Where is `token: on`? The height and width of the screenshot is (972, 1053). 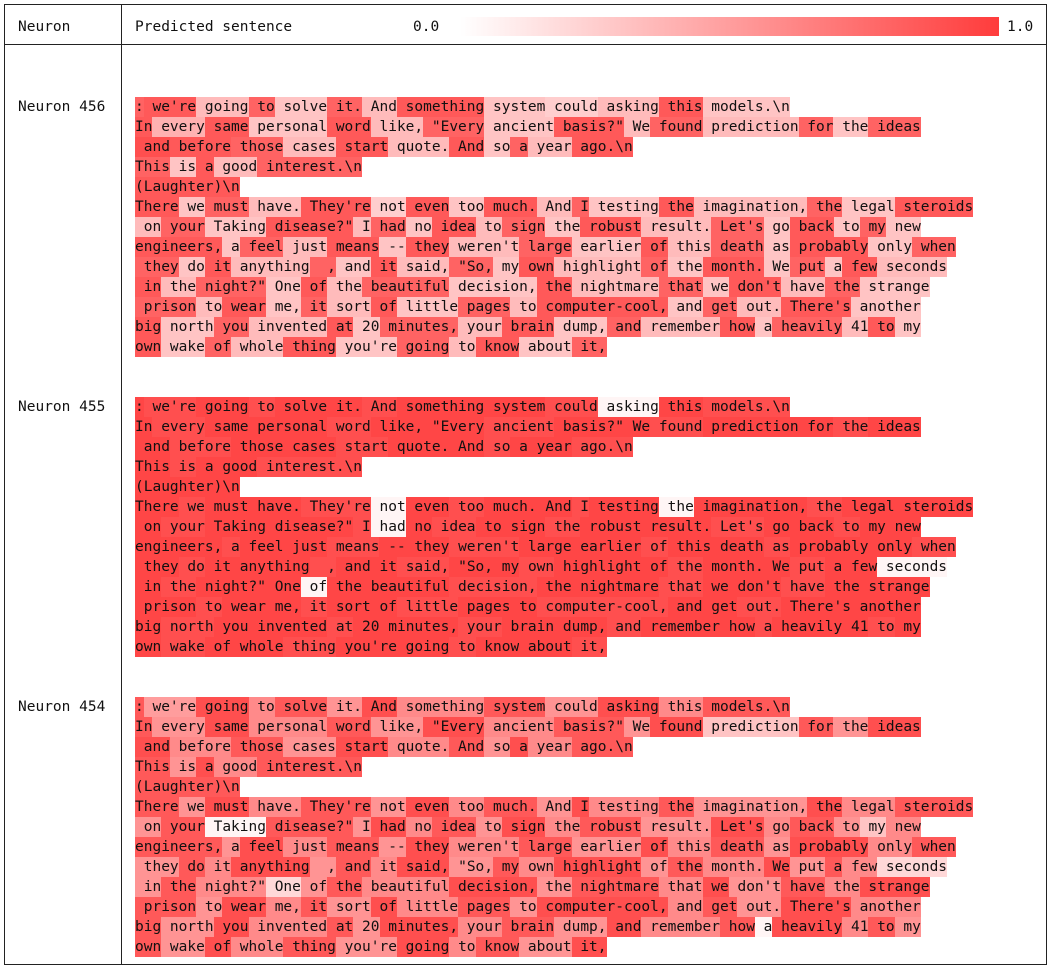
token: on is located at coordinates (148, 527).